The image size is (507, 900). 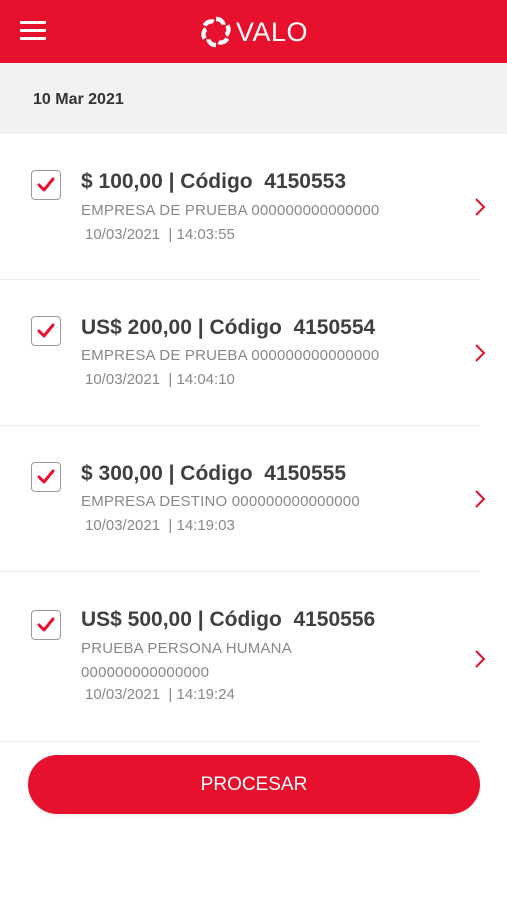 What do you see at coordinates (160, 234) in the screenshot?
I see `item-datetime: 10/03/2021 | 14:03:55` at bounding box center [160, 234].